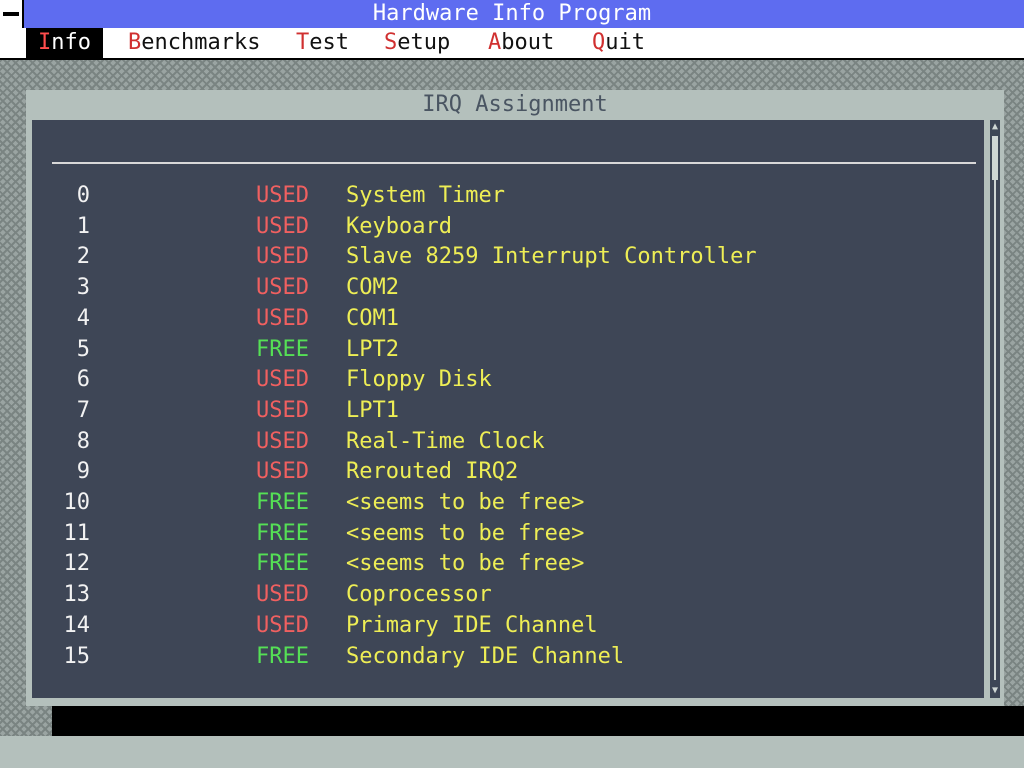  I want to click on irq-description: Coprocessor, so click(419, 595).